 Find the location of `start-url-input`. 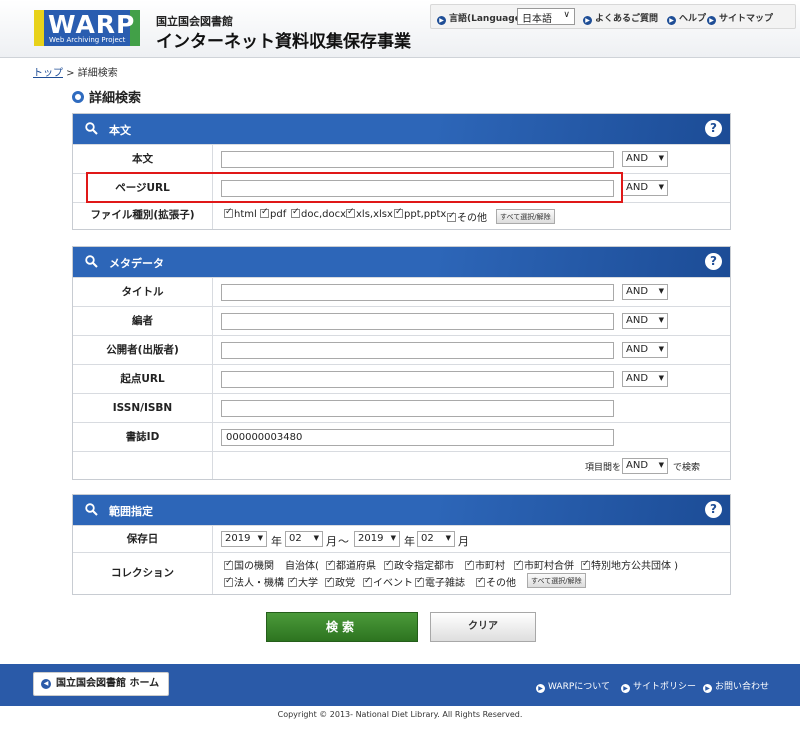

start-url-input is located at coordinates (417, 379).